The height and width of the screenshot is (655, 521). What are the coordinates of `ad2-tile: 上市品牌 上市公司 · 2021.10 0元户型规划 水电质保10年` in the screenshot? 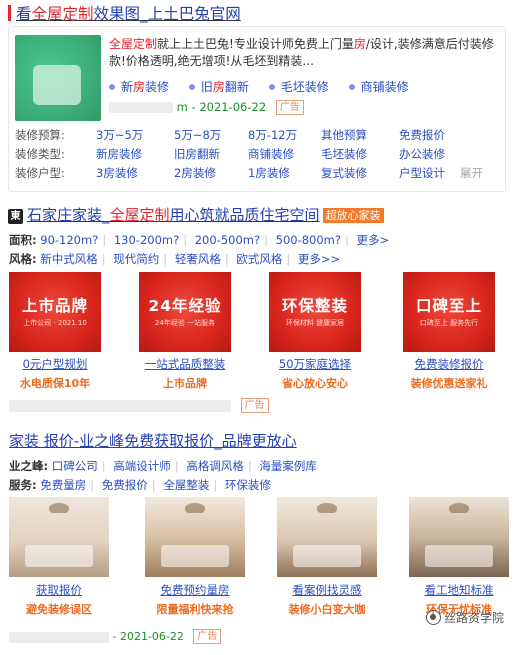 It's located at (55, 331).